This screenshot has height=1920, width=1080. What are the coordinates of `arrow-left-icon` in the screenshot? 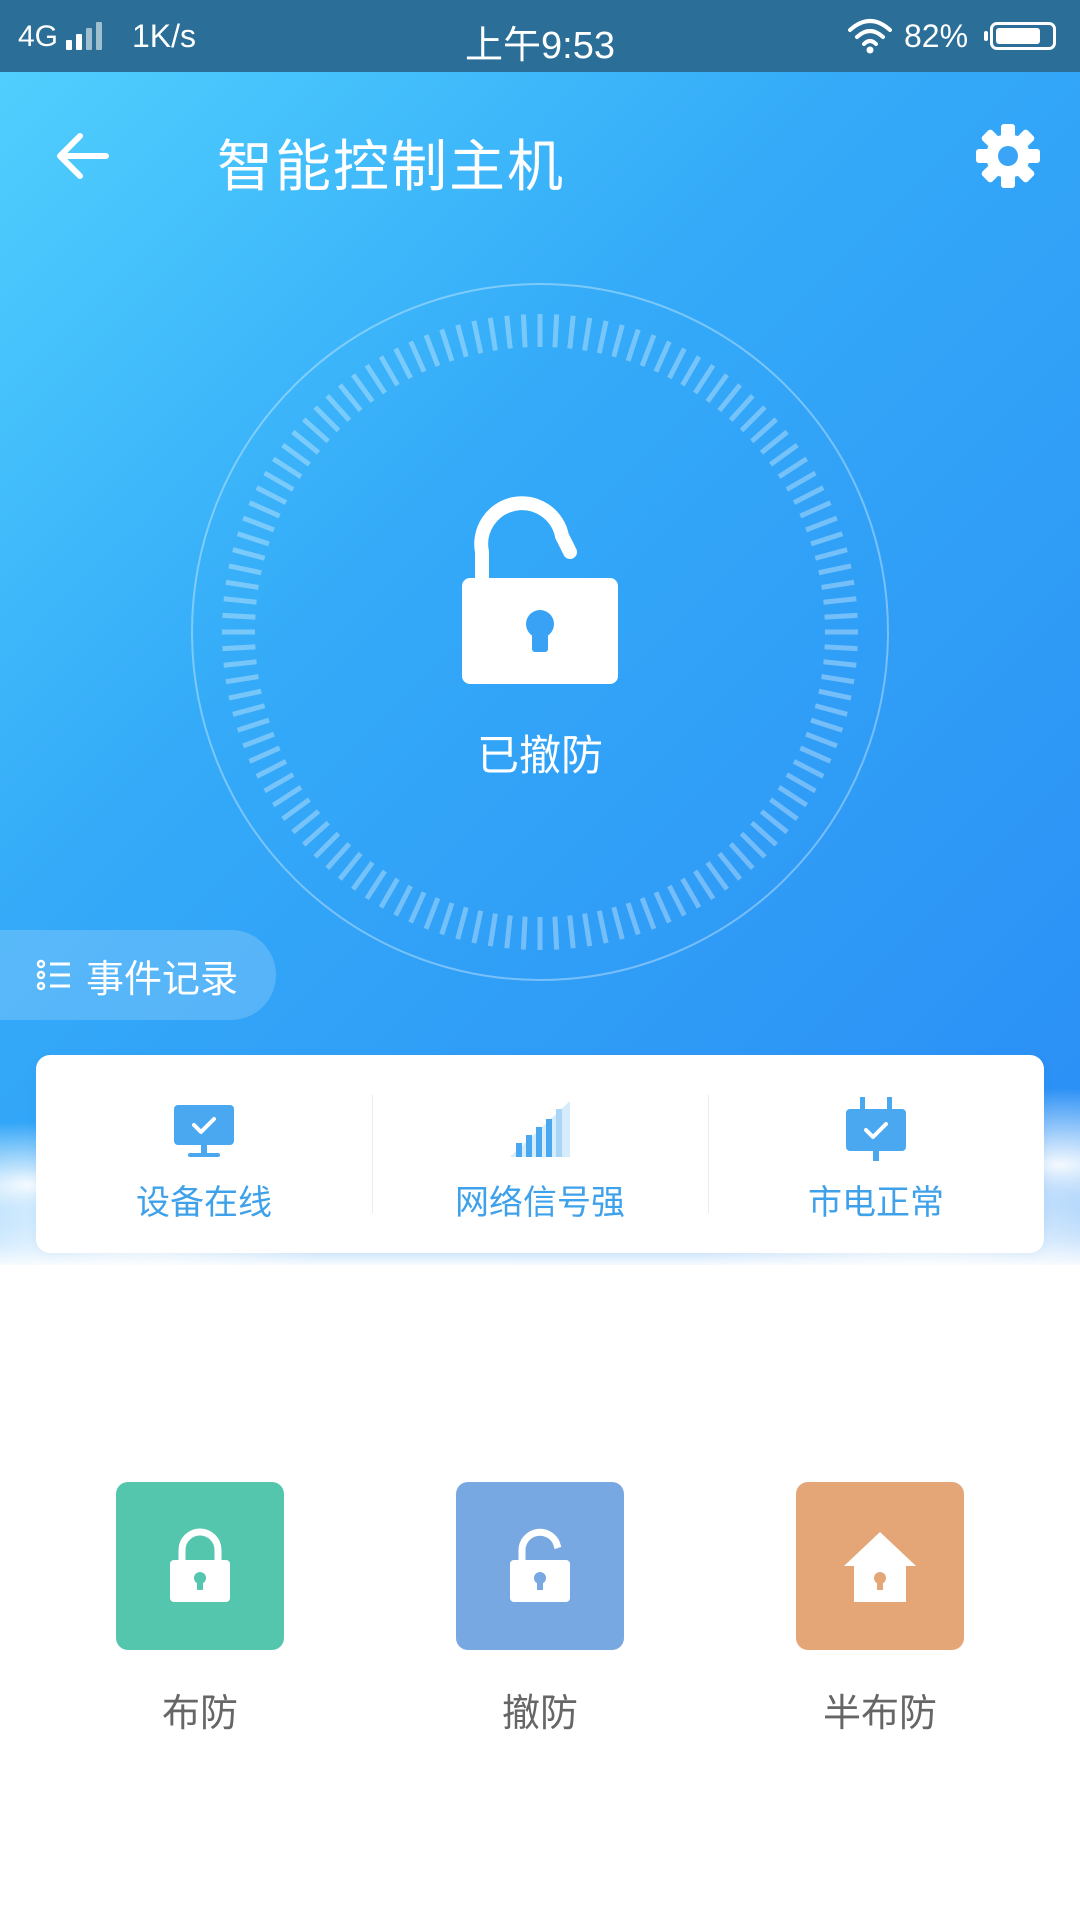 It's located at (83, 156).